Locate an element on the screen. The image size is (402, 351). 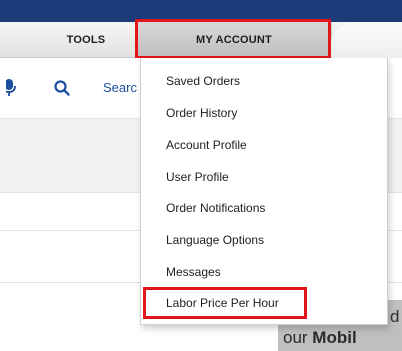
menu-item-order-history: Order History is located at coordinates (201, 113).